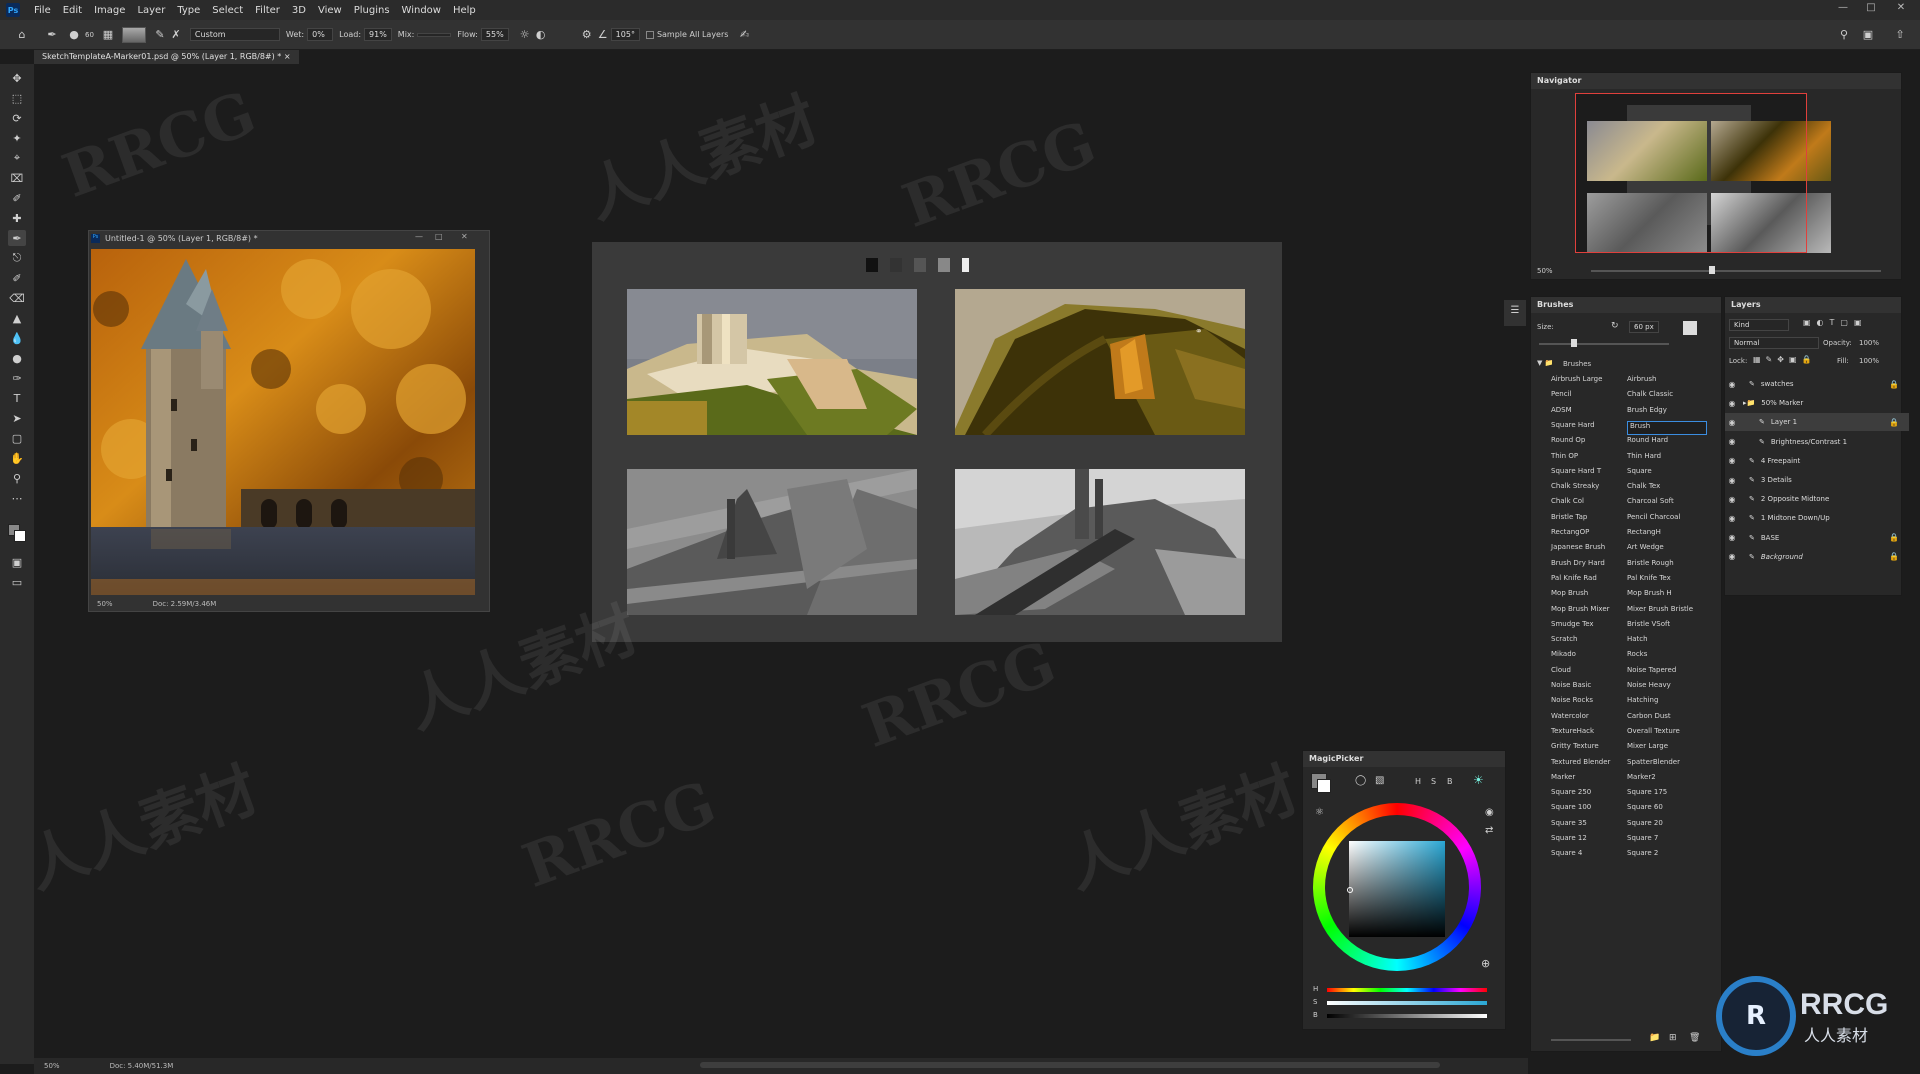  What do you see at coordinates (1515, 313) in the screenshot?
I see `properties-dock-icon: ☰` at bounding box center [1515, 313].